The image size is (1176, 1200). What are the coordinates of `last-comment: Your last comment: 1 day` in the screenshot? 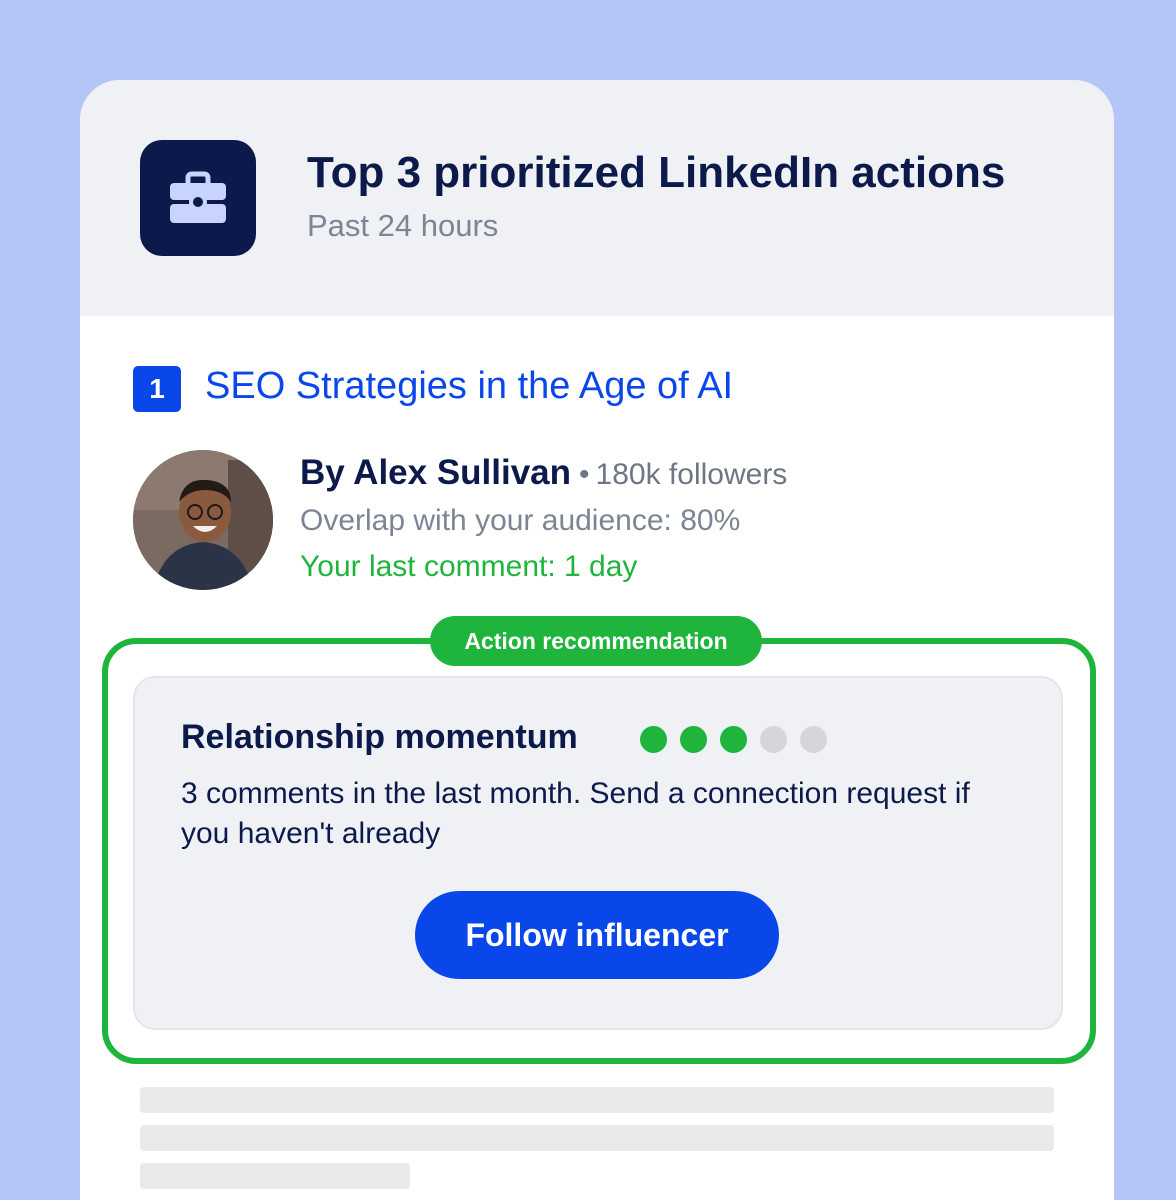 It's located at (469, 566).